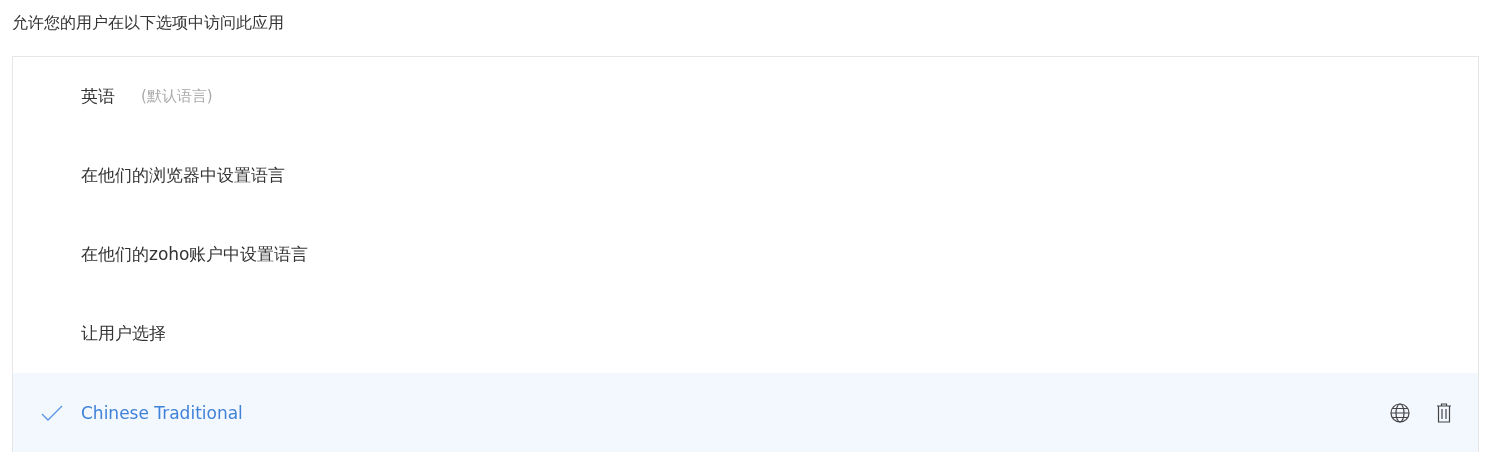 This screenshot has height=464, width=1490. I want to click on option-label: 在他们的zoho账户中设置语言, so click(195, 254).